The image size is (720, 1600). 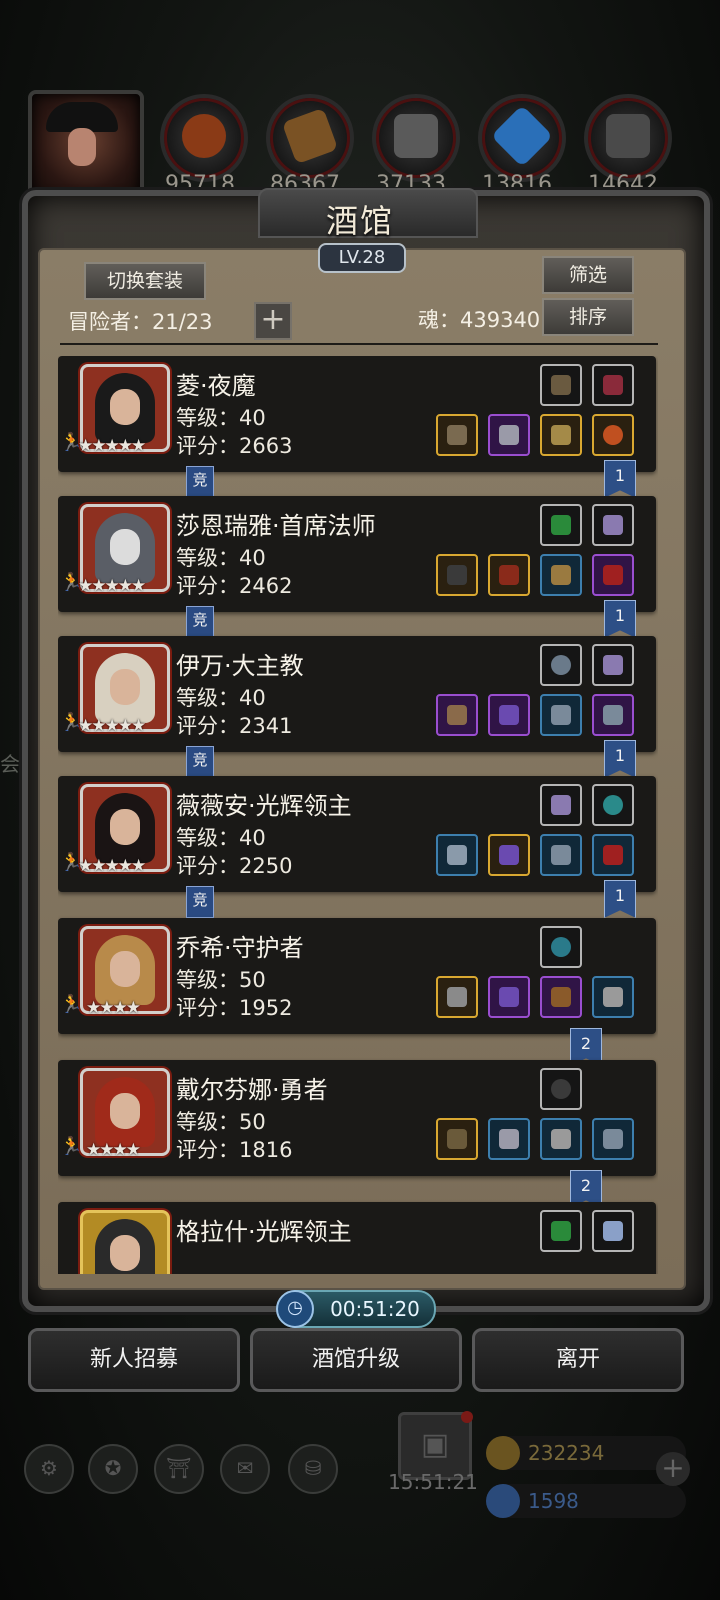 What do you see at coordinates (357, 694) in the screenshot?
I see `hero-card: 🏃 ★★★★★ 伊万·大主教 等级：40 评分：2341` at bounding box center [357, 694].